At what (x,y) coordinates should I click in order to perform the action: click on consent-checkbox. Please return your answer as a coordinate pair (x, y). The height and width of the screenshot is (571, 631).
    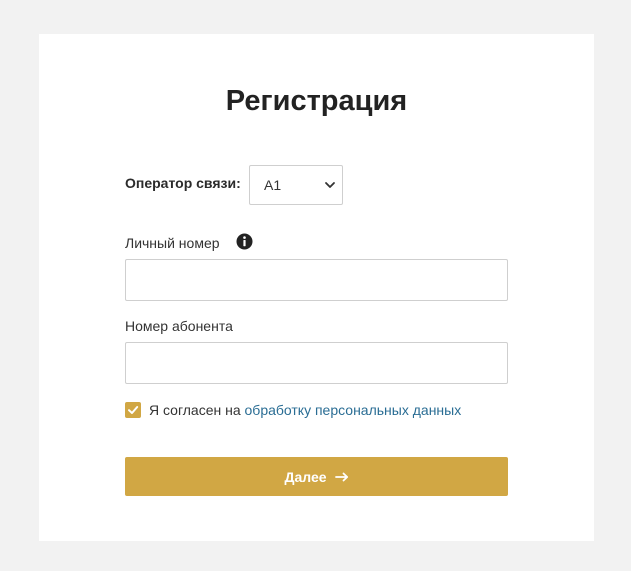
    Looking at the image, I should click on (133, 410).